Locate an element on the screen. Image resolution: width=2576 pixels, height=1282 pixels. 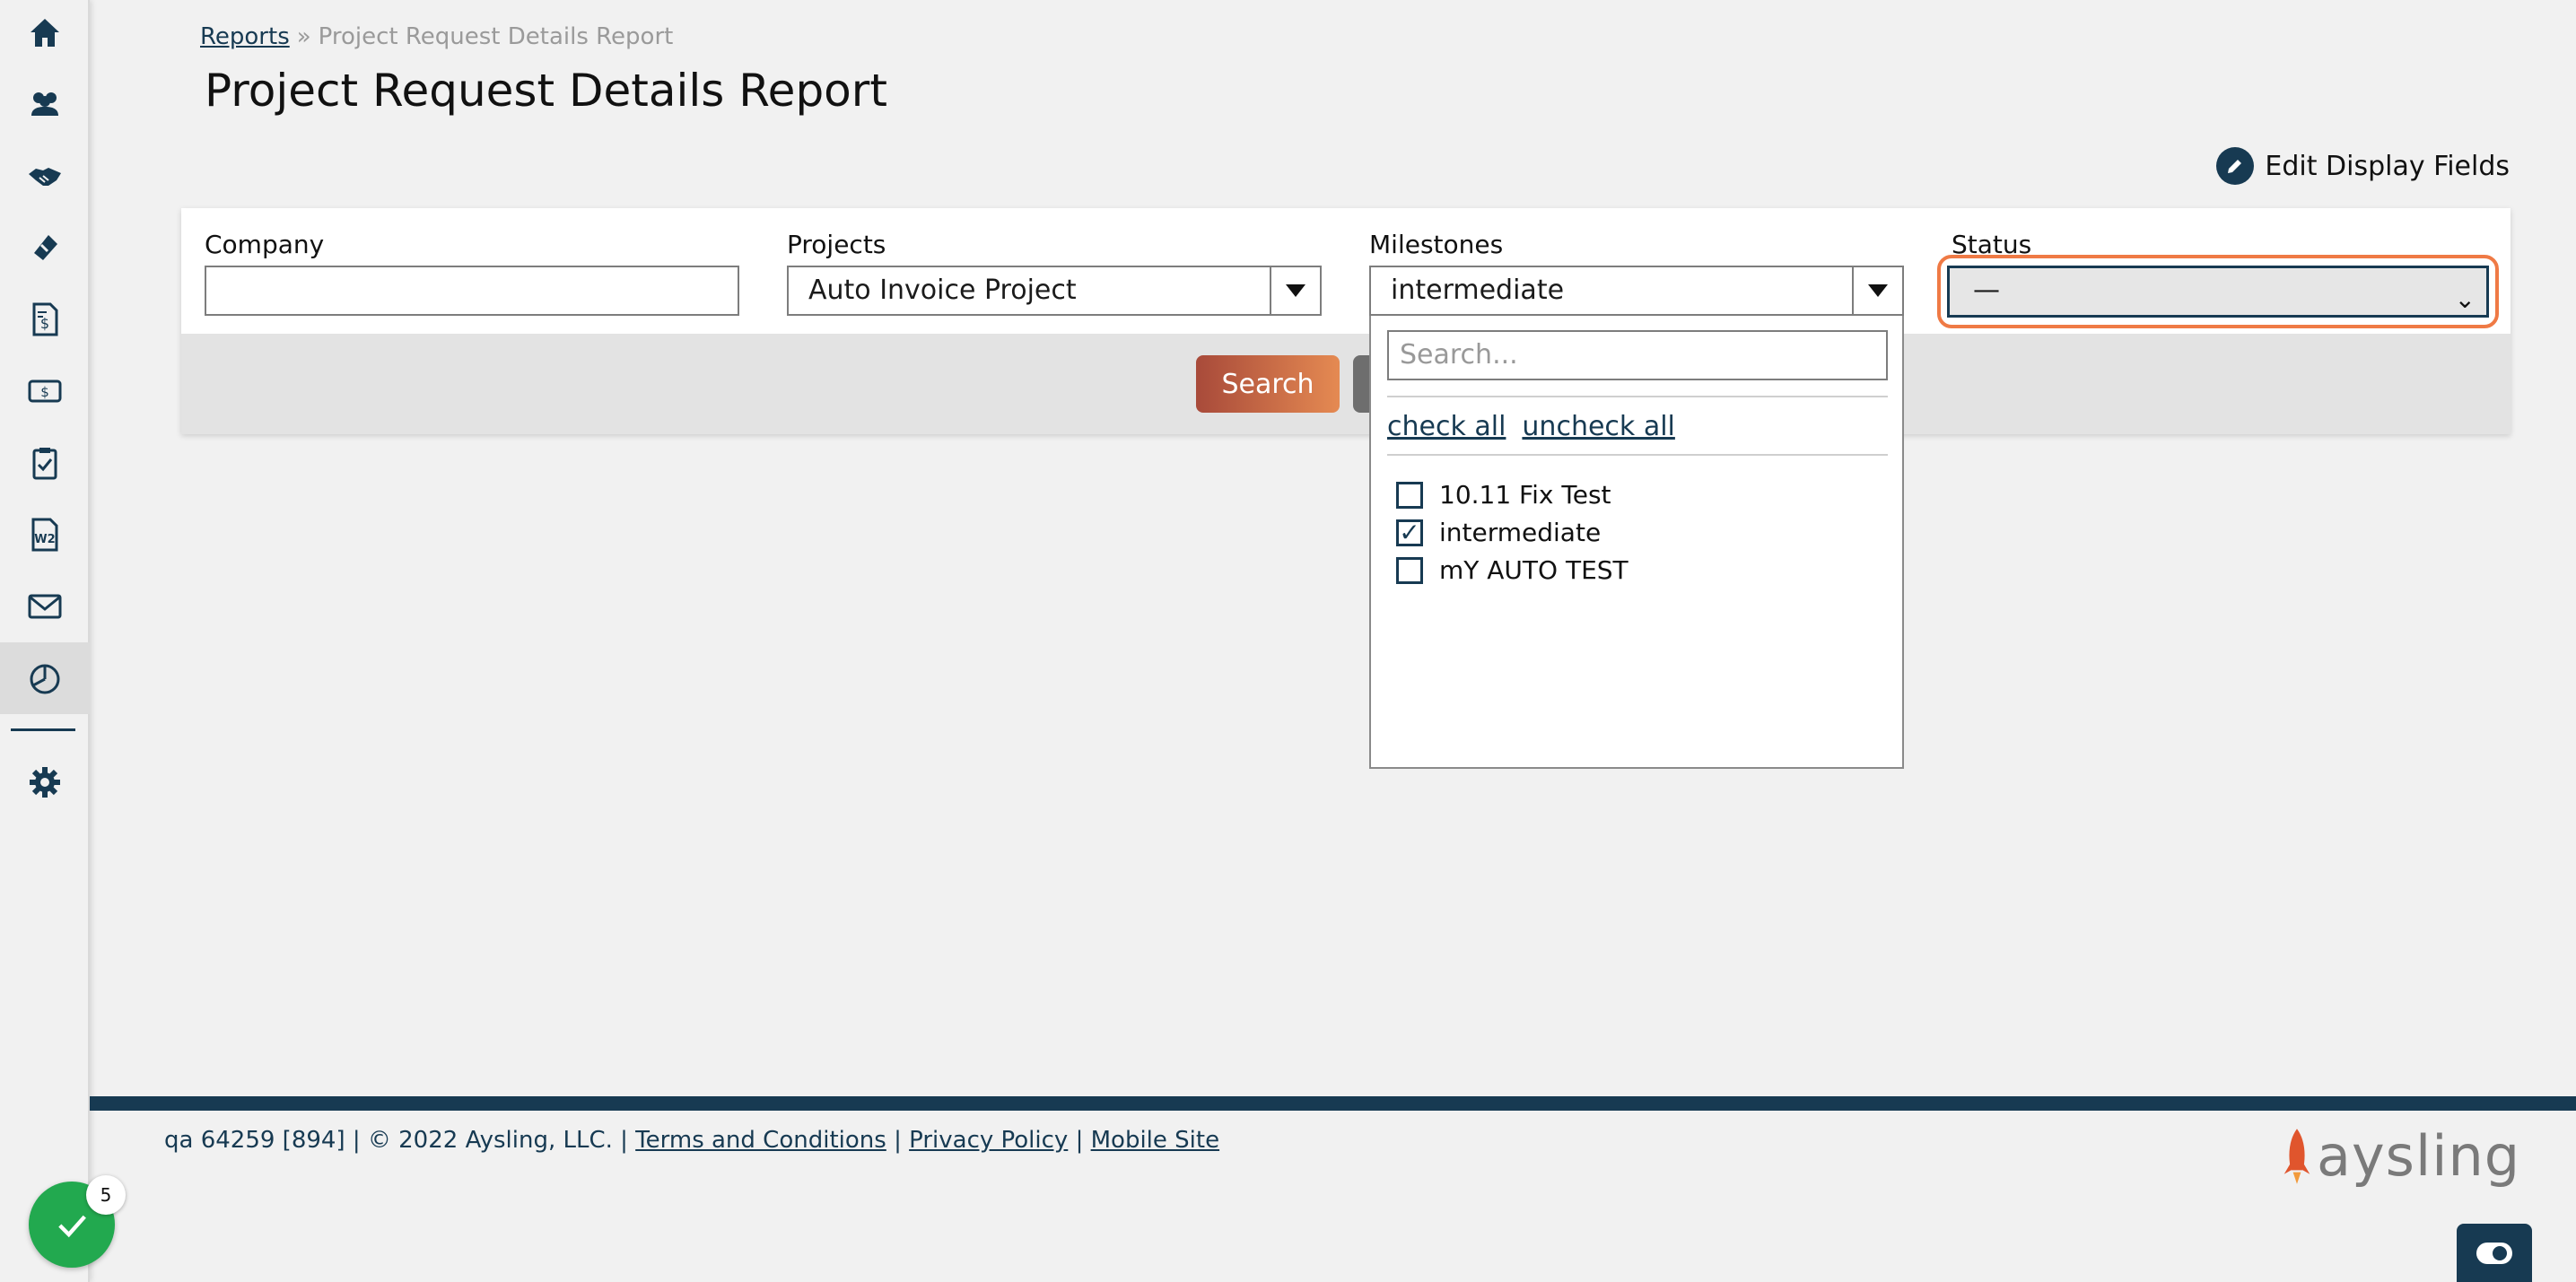
milestones-select: intermediate is located at coordinates (1636, 291).